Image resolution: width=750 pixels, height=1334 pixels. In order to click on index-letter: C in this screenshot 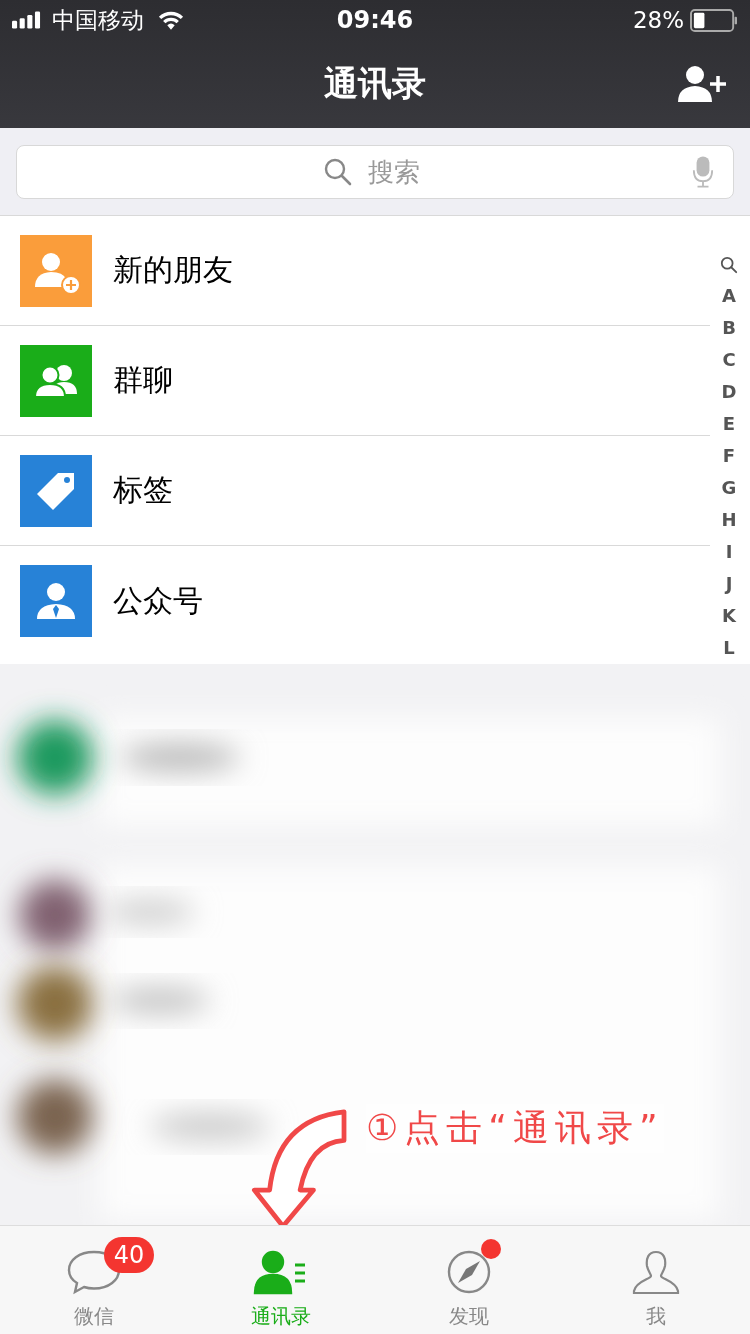, I will do `click(729, 360)`.